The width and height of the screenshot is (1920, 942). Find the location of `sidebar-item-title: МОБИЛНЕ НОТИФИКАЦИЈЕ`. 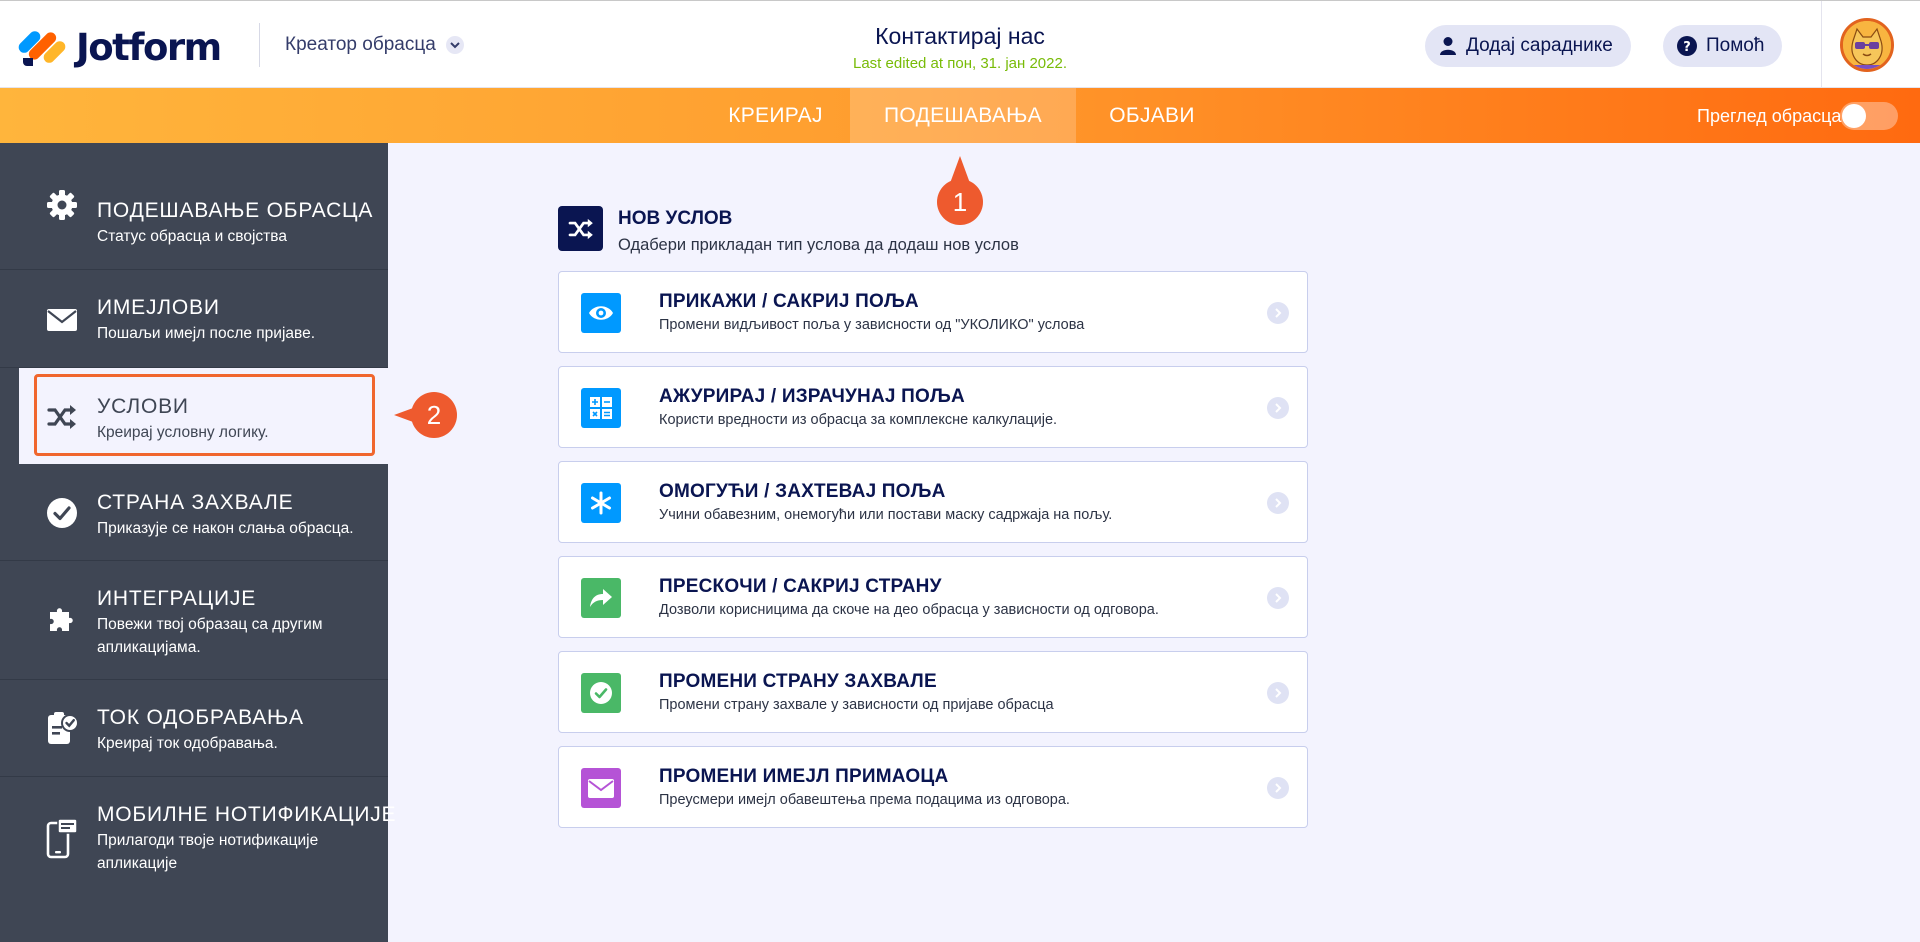

sidebar-item-title: МОБИЛНЕ НОТИФИКАЦИЈЕ is located at coordinates (247, 814).